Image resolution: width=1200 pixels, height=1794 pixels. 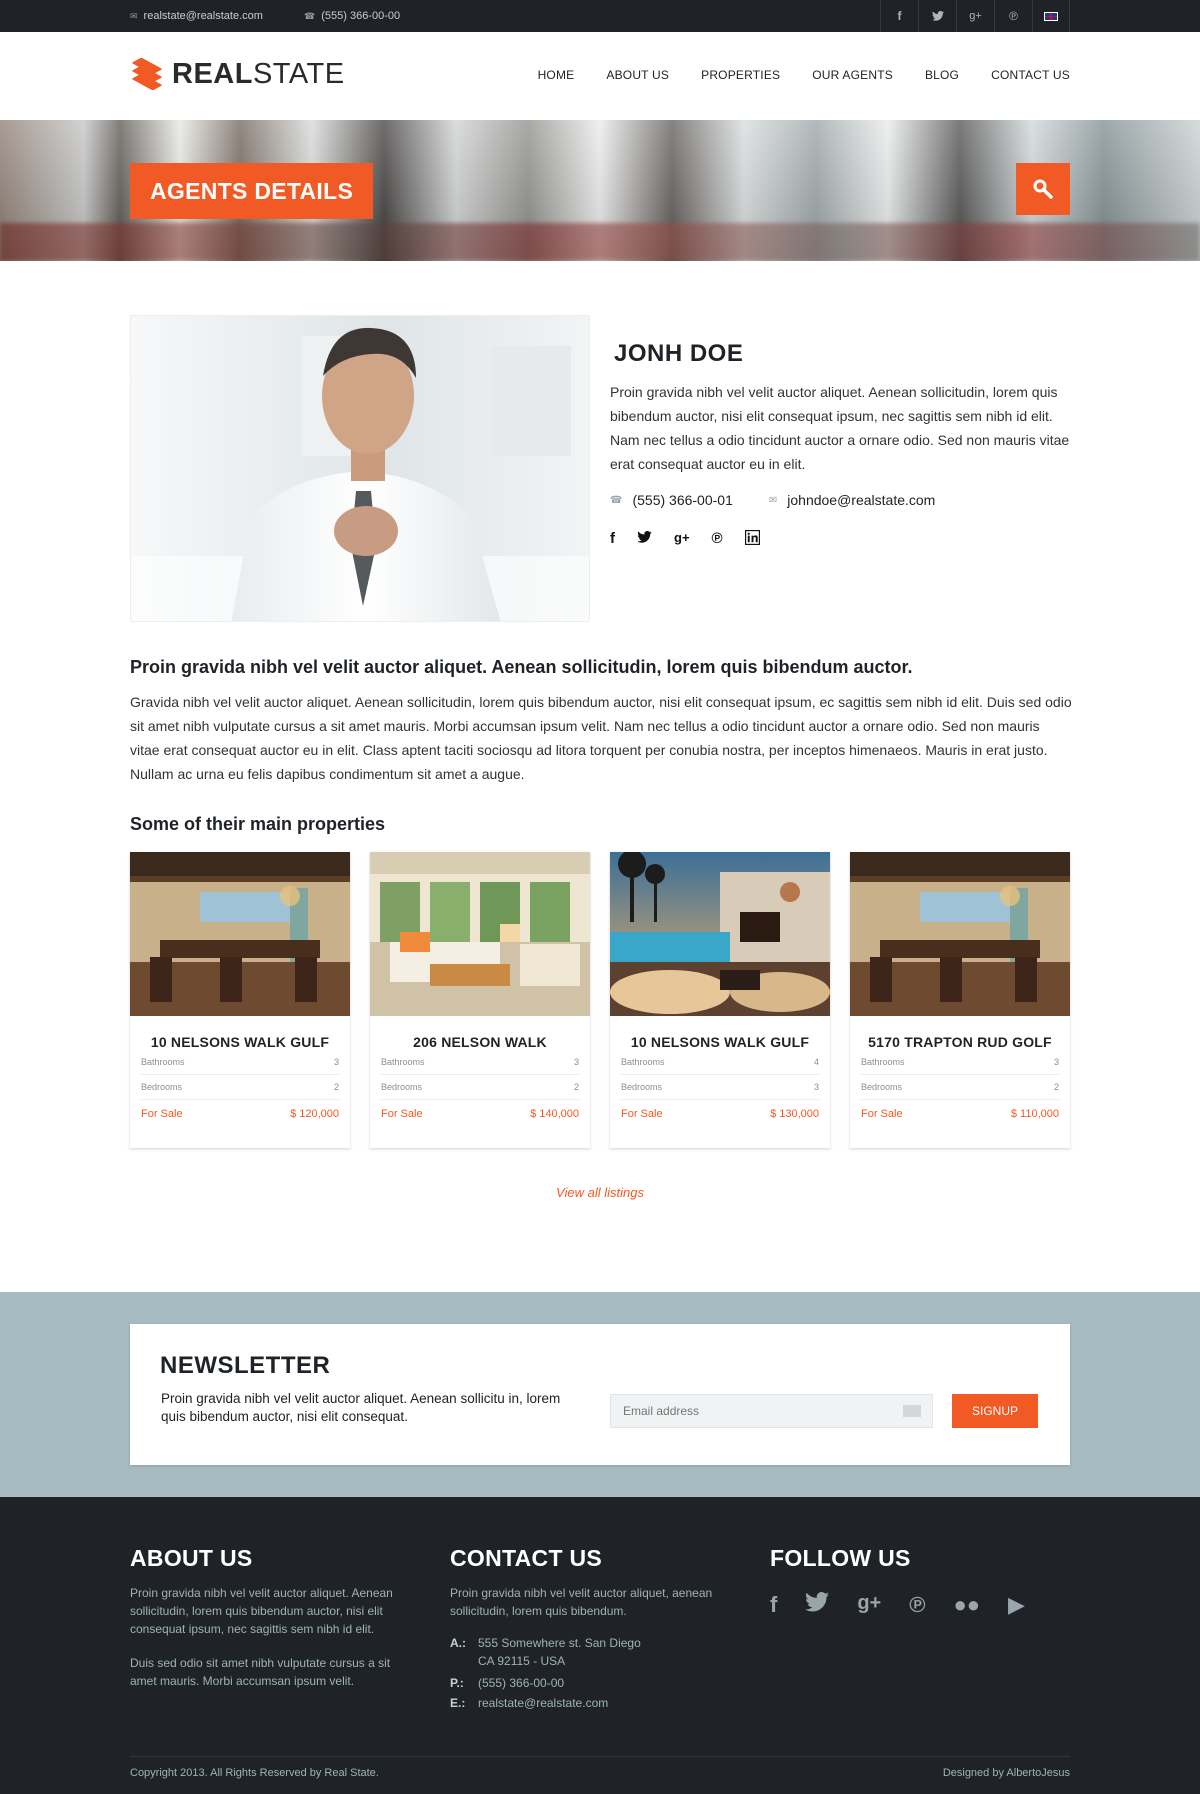 What do you see at coordinates (852, 75) in the screenshot?
I see `nav-our-agents: OUR AGENTS` at bounding box center [852, 75].